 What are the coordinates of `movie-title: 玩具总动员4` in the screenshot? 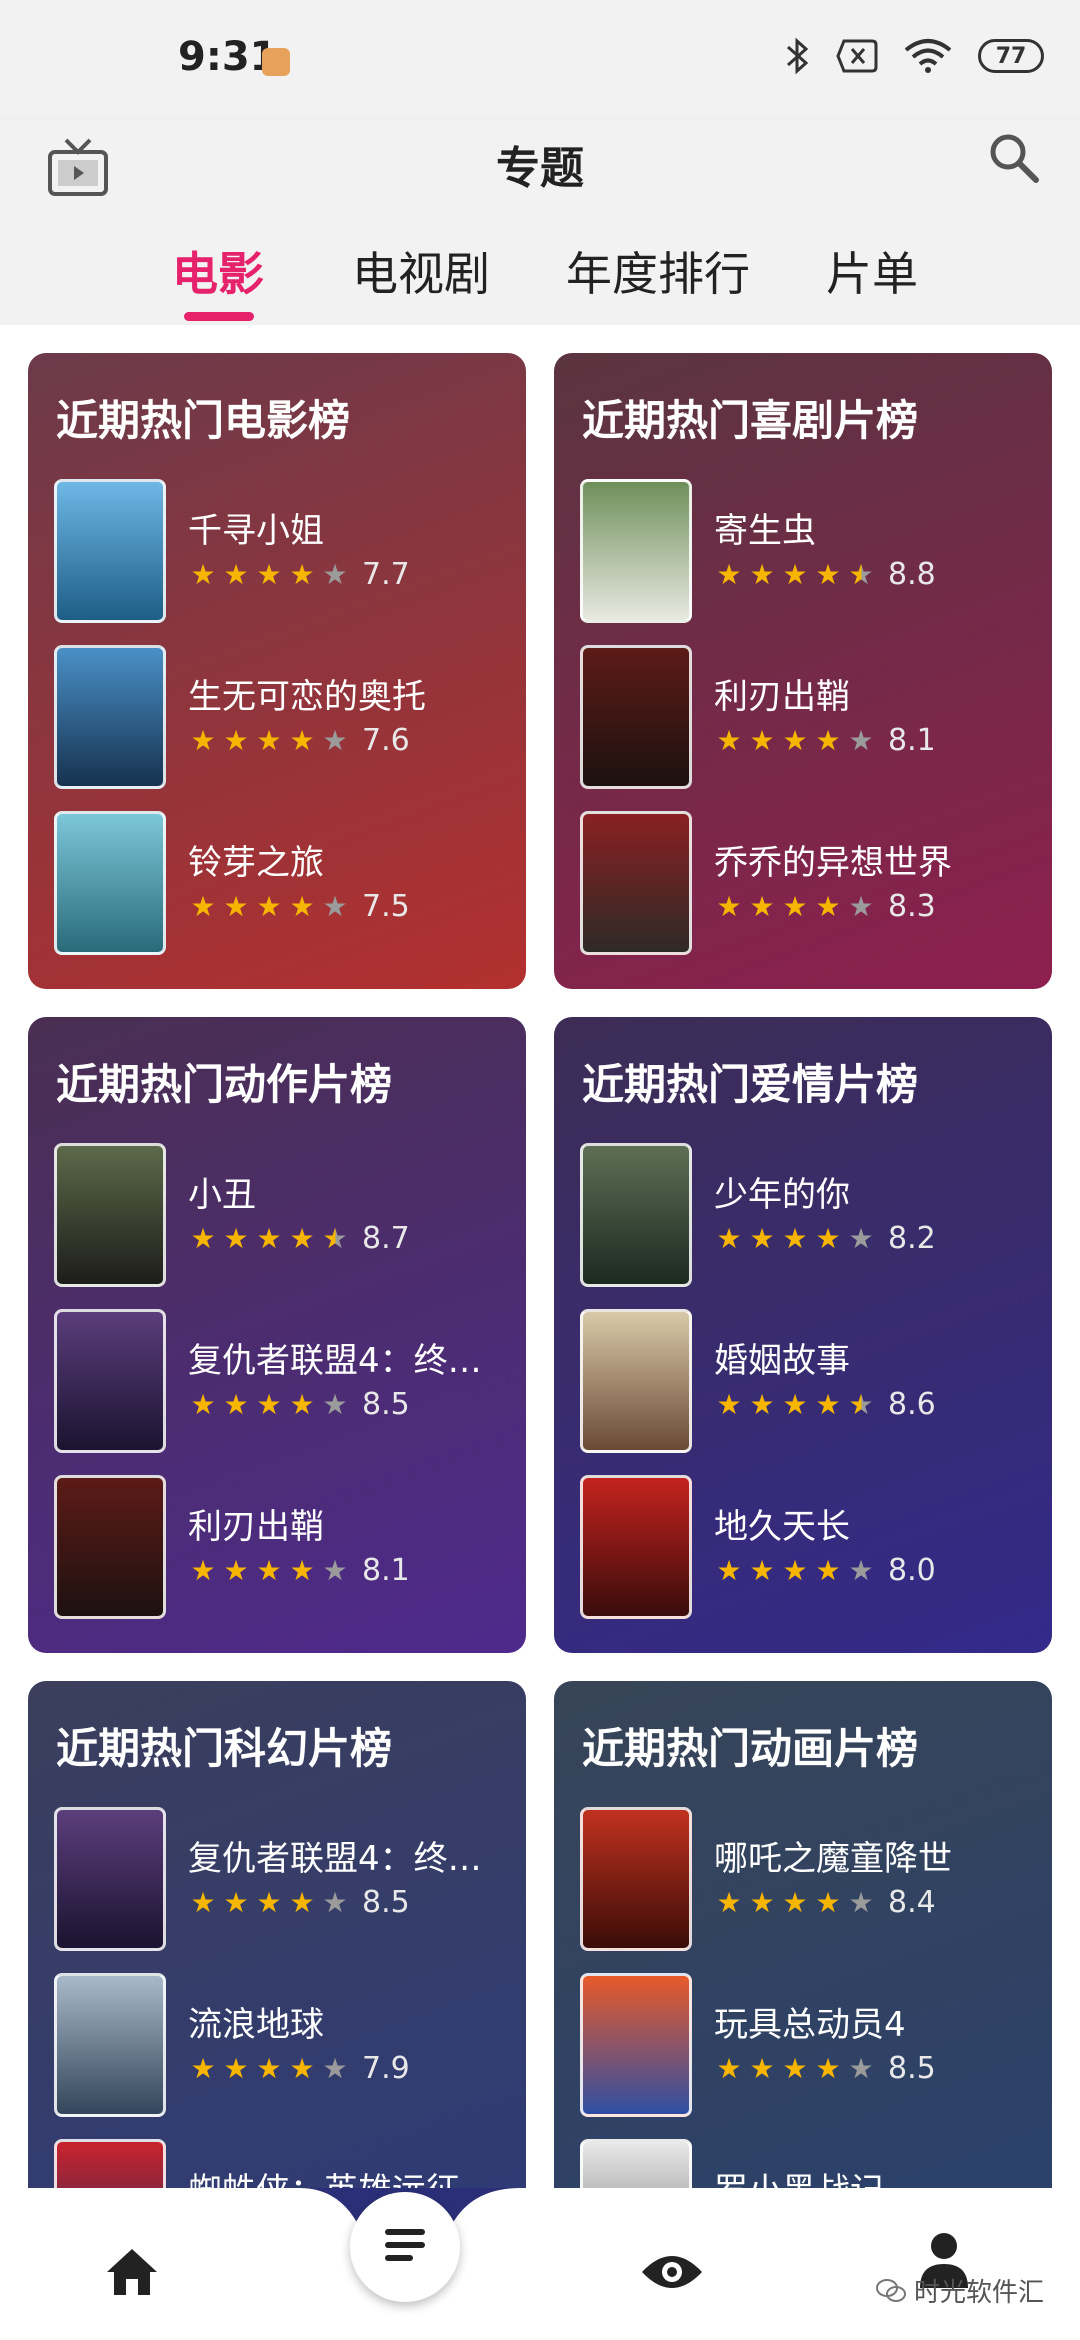 It's located at (810, 2025).